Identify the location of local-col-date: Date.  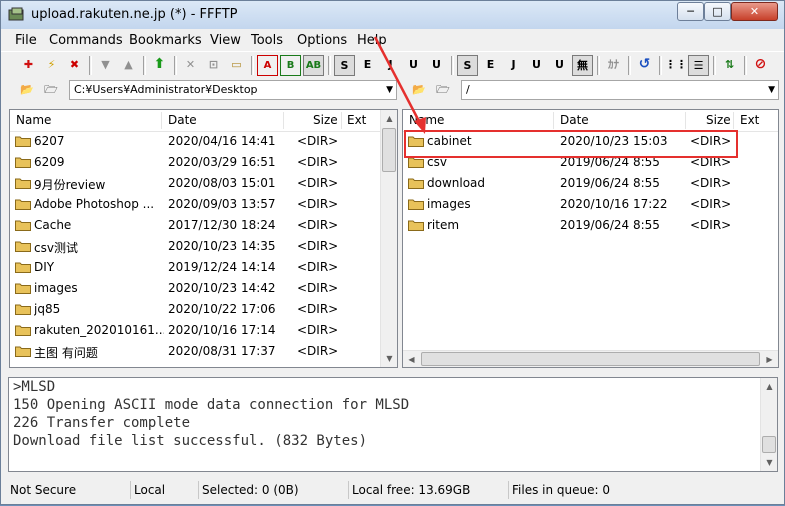
(182, 120).